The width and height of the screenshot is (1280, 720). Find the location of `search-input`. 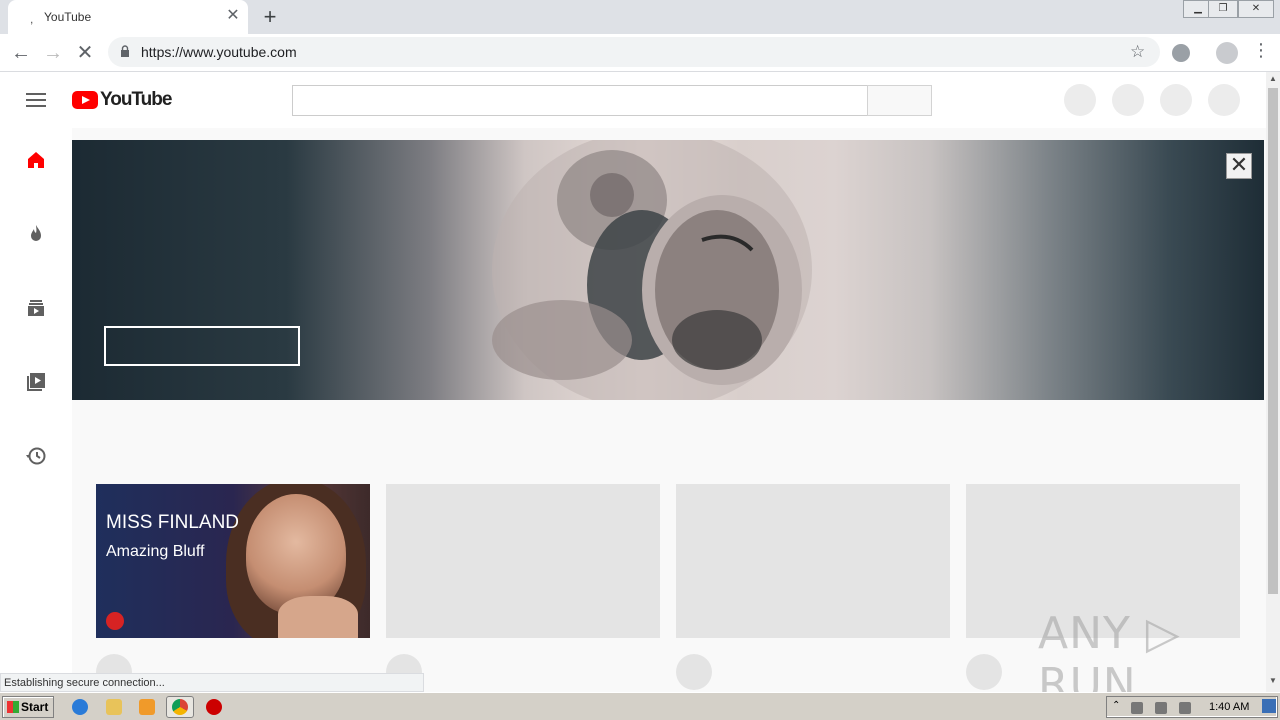

search-input is located at coordinates (580, 100).